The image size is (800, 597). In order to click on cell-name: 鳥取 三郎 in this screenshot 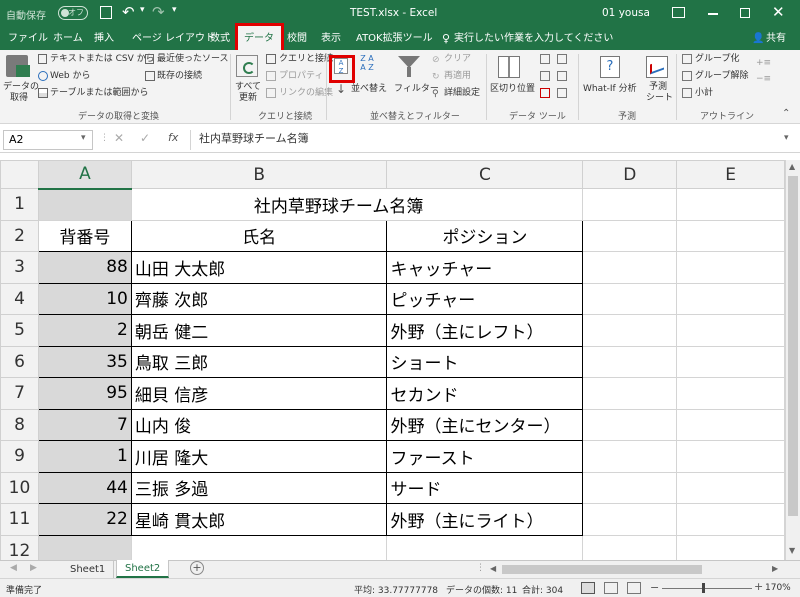, I will do `click(259, 361)`.